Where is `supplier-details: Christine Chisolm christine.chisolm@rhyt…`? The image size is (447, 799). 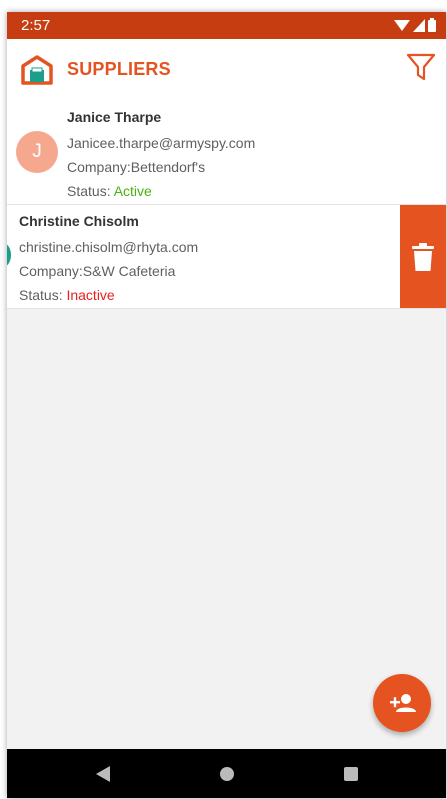
supplier-details: Christine Chisolm christine.chisolm@rhyt… is located at coordinates (108, 260).